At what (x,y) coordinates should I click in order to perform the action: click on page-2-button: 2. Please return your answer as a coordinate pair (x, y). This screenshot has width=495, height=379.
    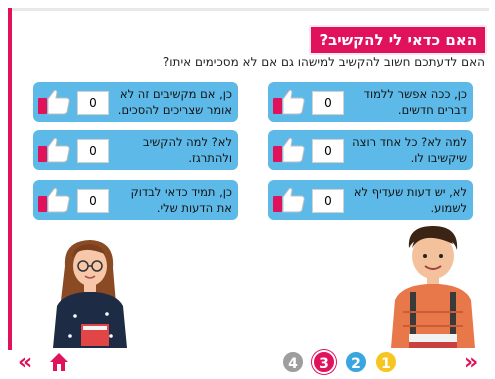
    Looking at the image, I should click on (356, 362).